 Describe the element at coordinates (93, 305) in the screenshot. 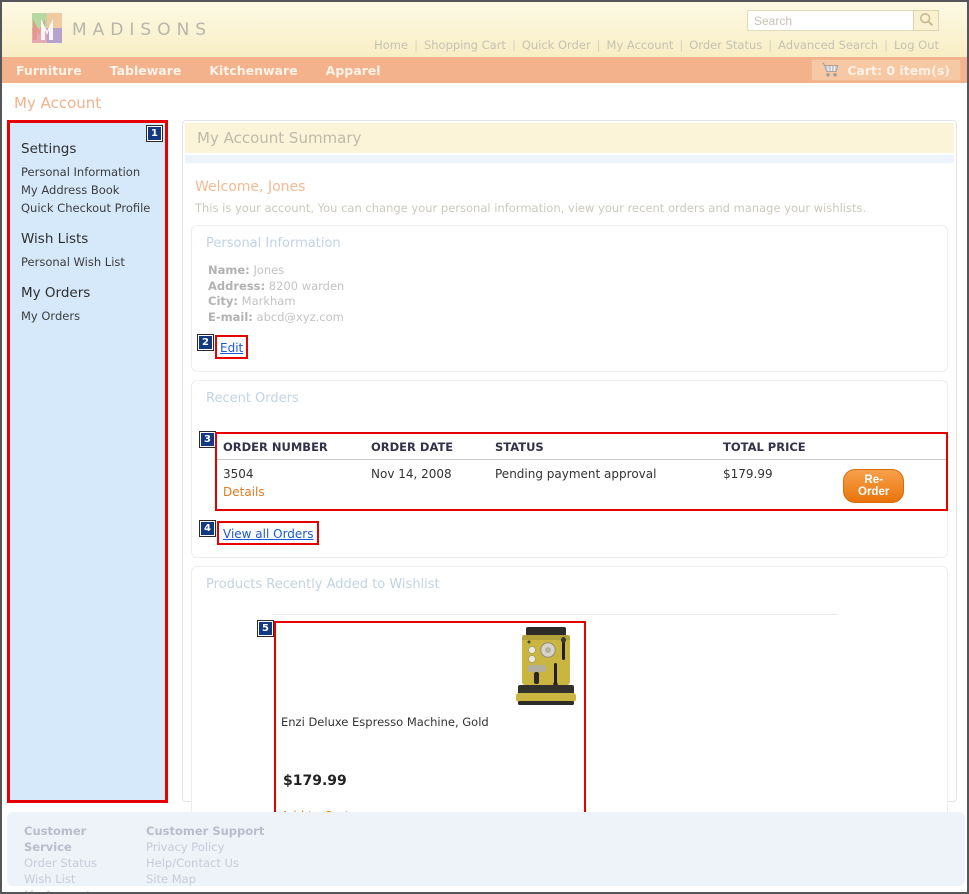

I see `sidebar-group-my-orders: My Orders My Orders` at that location.